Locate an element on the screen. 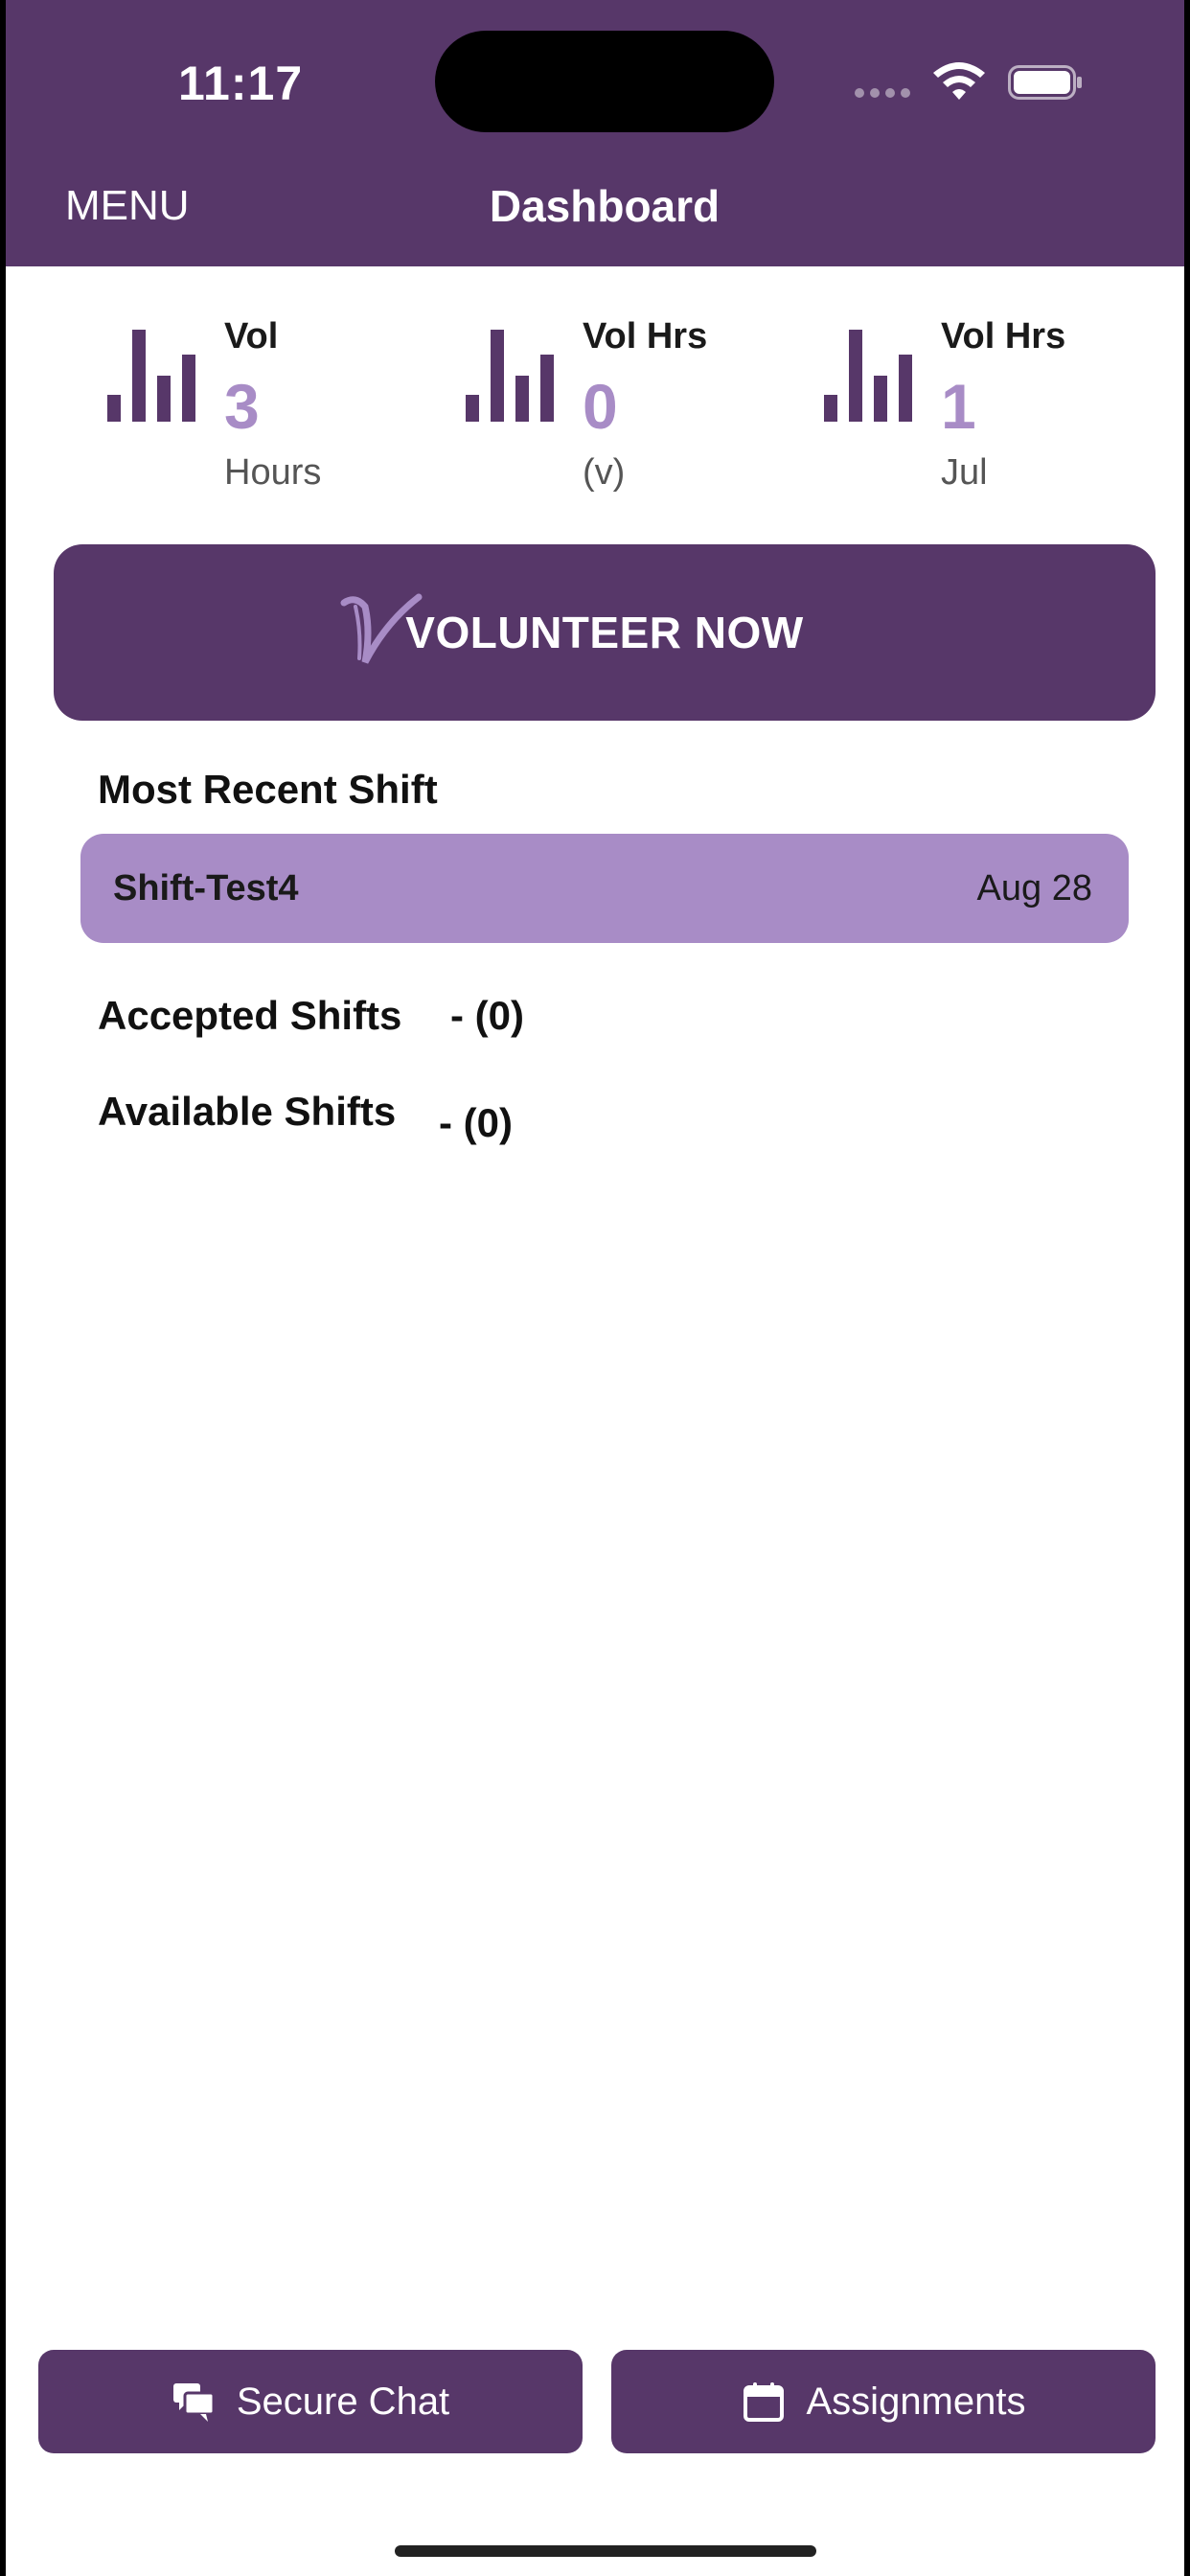 The image size is (1190, 2576). stat-vol-hrs-jul: Vol Hrs 1 Jul is located at coordinates (966, 408).